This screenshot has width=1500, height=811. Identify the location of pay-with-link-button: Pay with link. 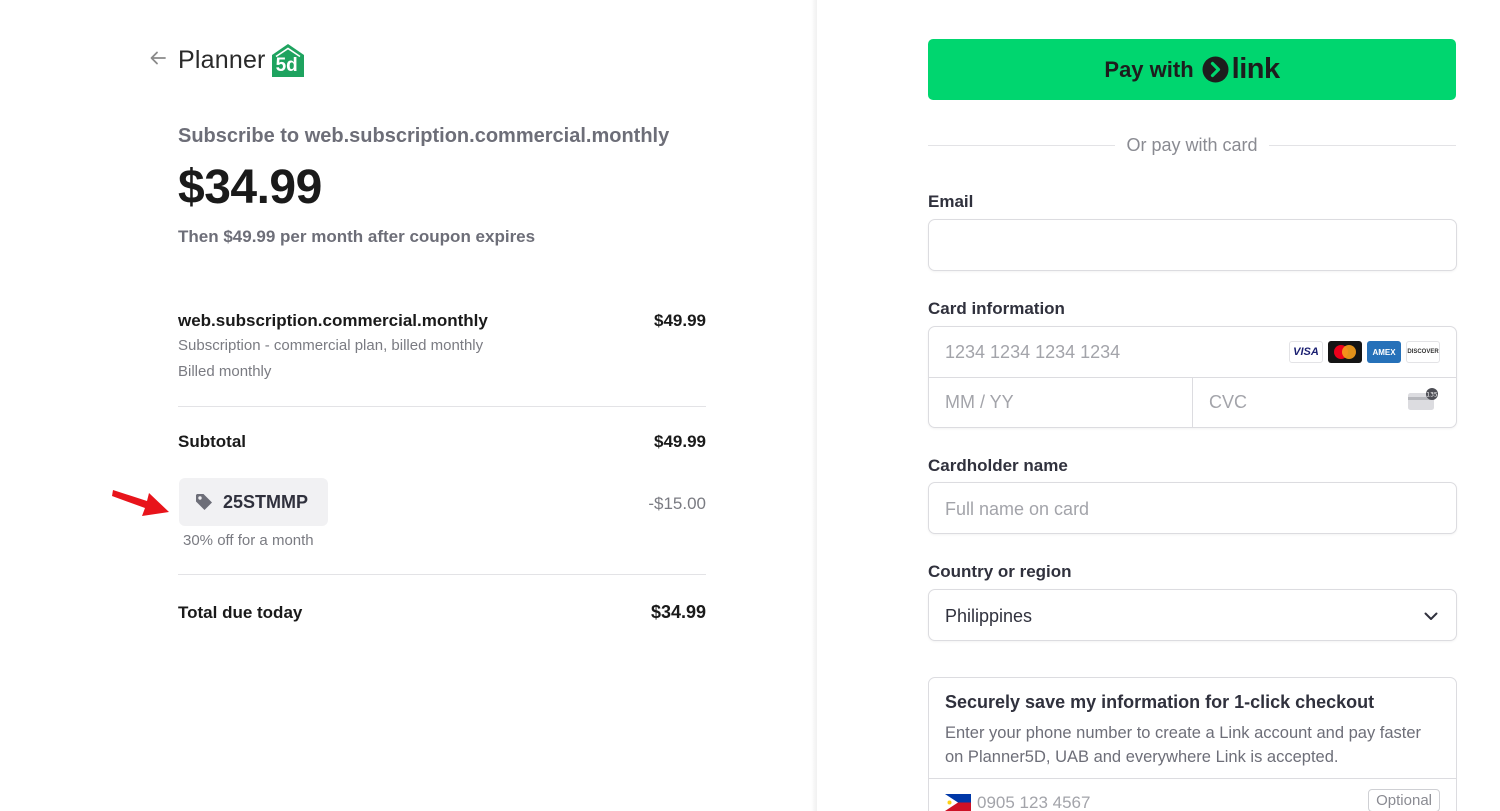
(1192, 69).